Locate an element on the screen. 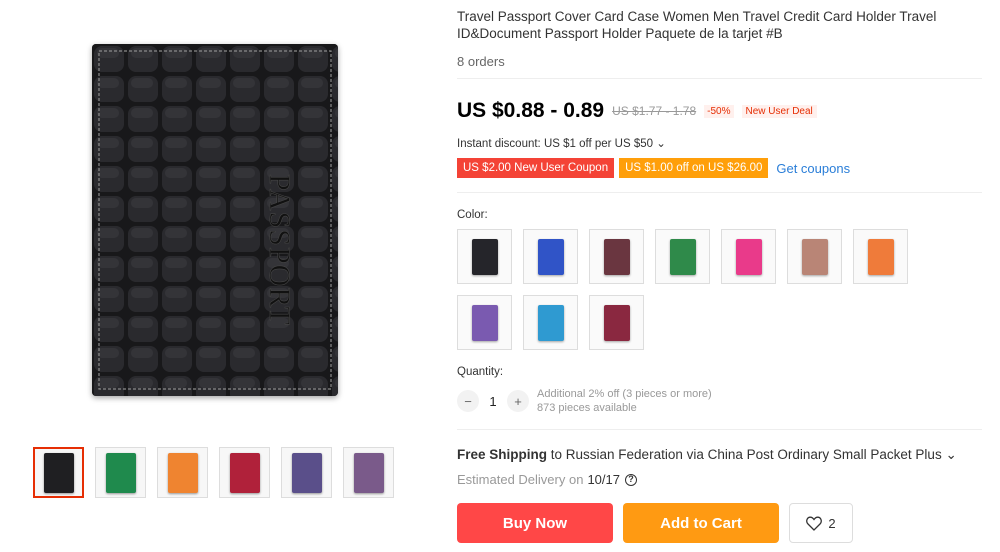 This screenshot has height=552, width=1000. get-coupons-link: Get coupons is located at coordinates (813, 168).